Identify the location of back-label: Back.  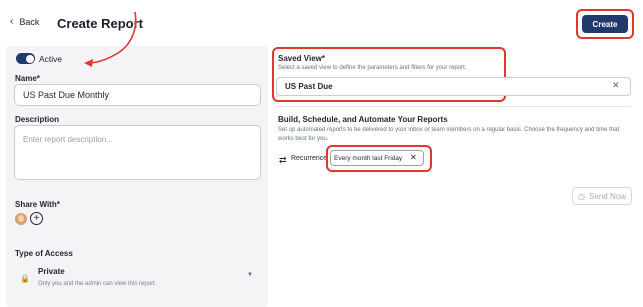
(29, 22).